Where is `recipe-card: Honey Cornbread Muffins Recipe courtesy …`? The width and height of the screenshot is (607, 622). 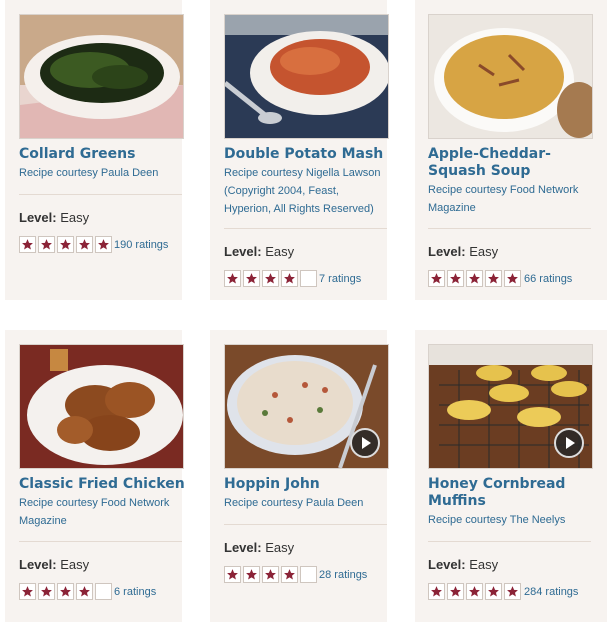
recipe-card: Honey Cornbread Muffins Recipe courtesy … is located at coordinates (511, 476).